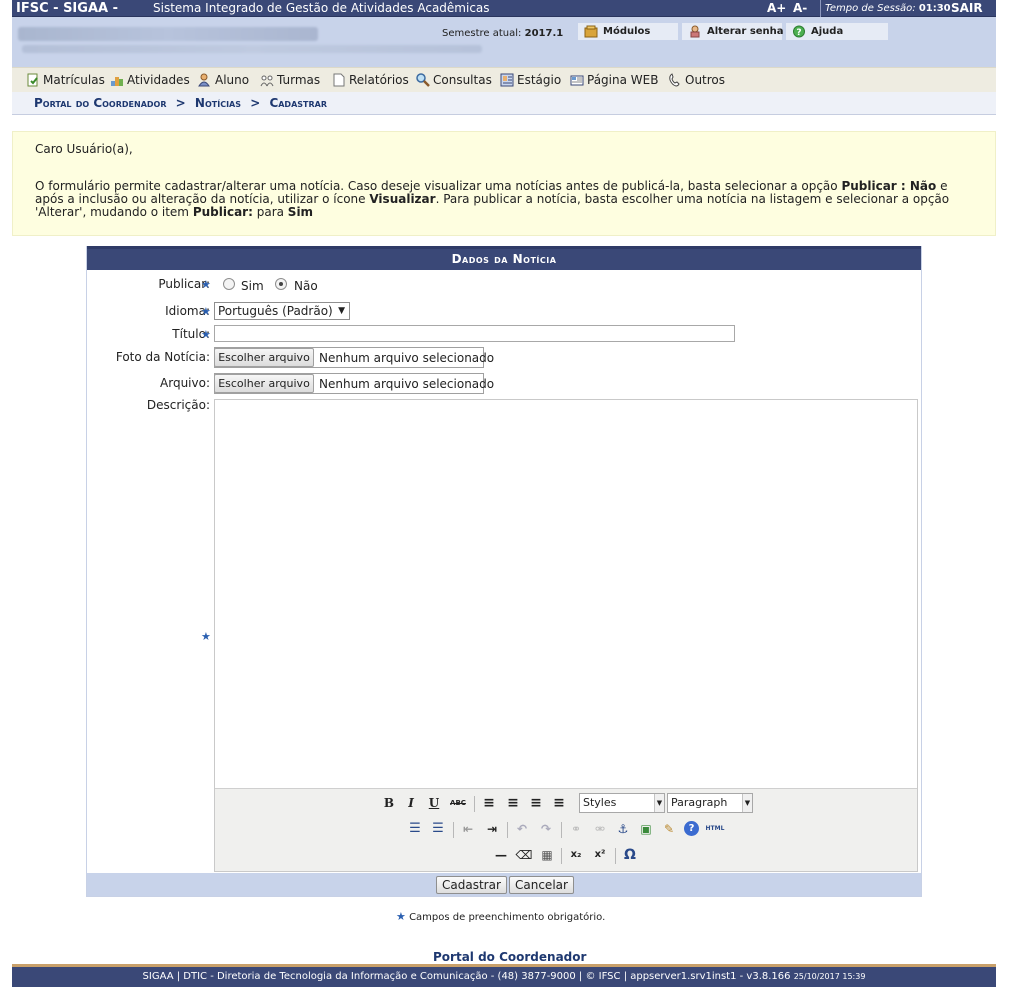  What do you see at coordinates (829, 976) in the screenshot?
I see `footer-timestamp: 25/10/2017 15:39` at bounding box center [829, 976].